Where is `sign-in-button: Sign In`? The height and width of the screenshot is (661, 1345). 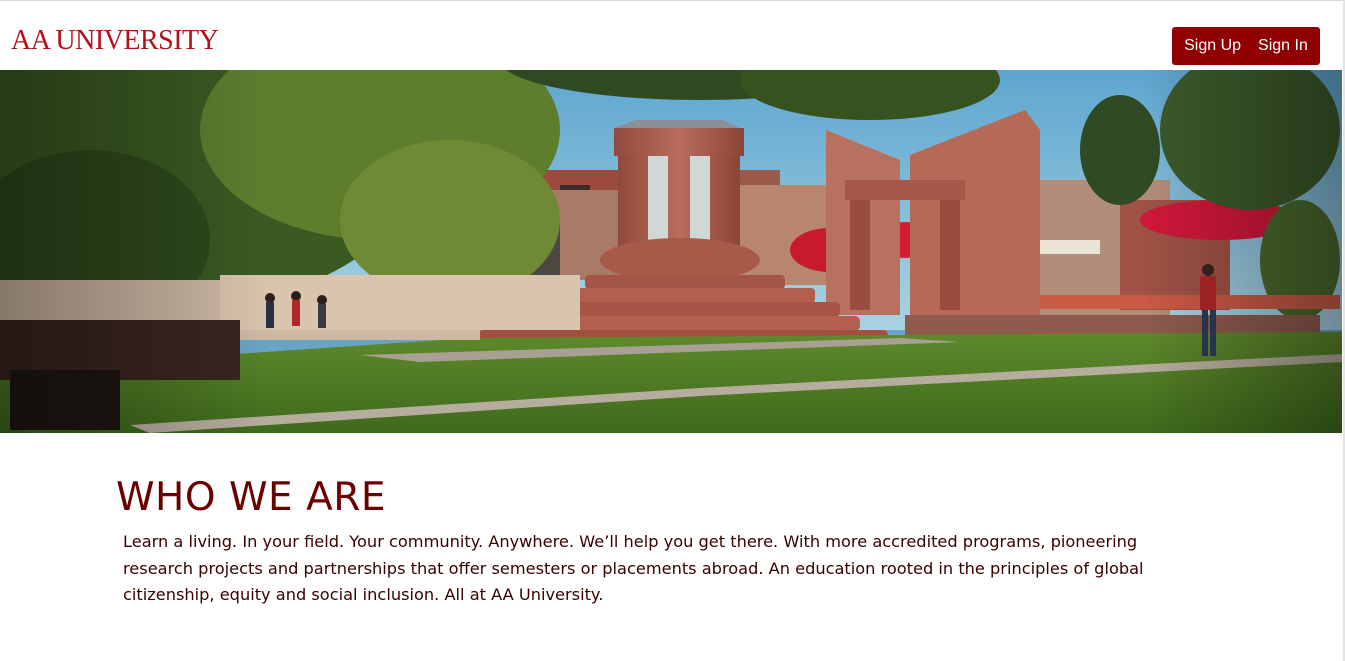 sign-in-button: Sign In is located at coordinates (1283, 46).